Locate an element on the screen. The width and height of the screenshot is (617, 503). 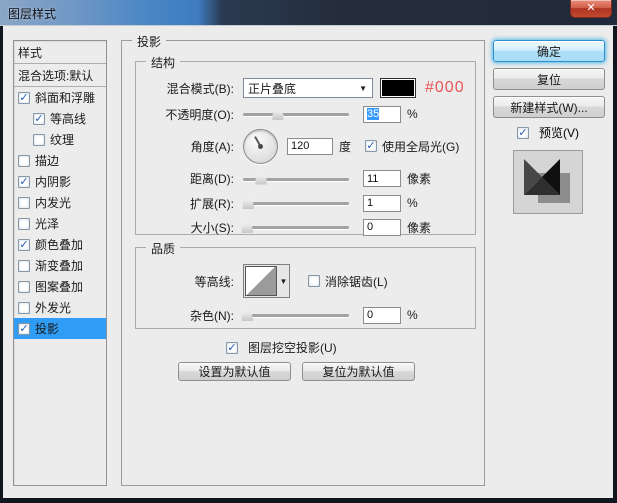
texture-checkbox is located at coordinates (39, 139).